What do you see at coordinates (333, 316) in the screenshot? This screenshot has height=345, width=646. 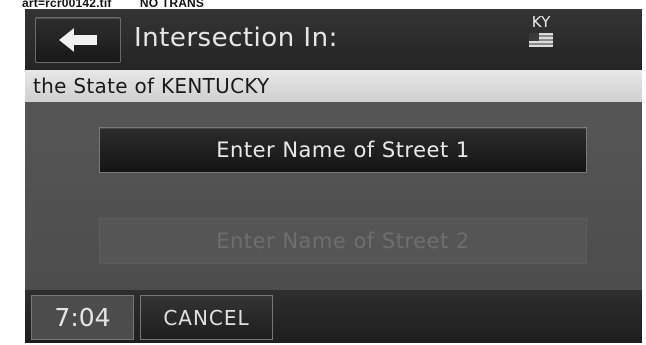 I see `footer-bar: 7:04 CANCEL` at bounding box center [333, 316].